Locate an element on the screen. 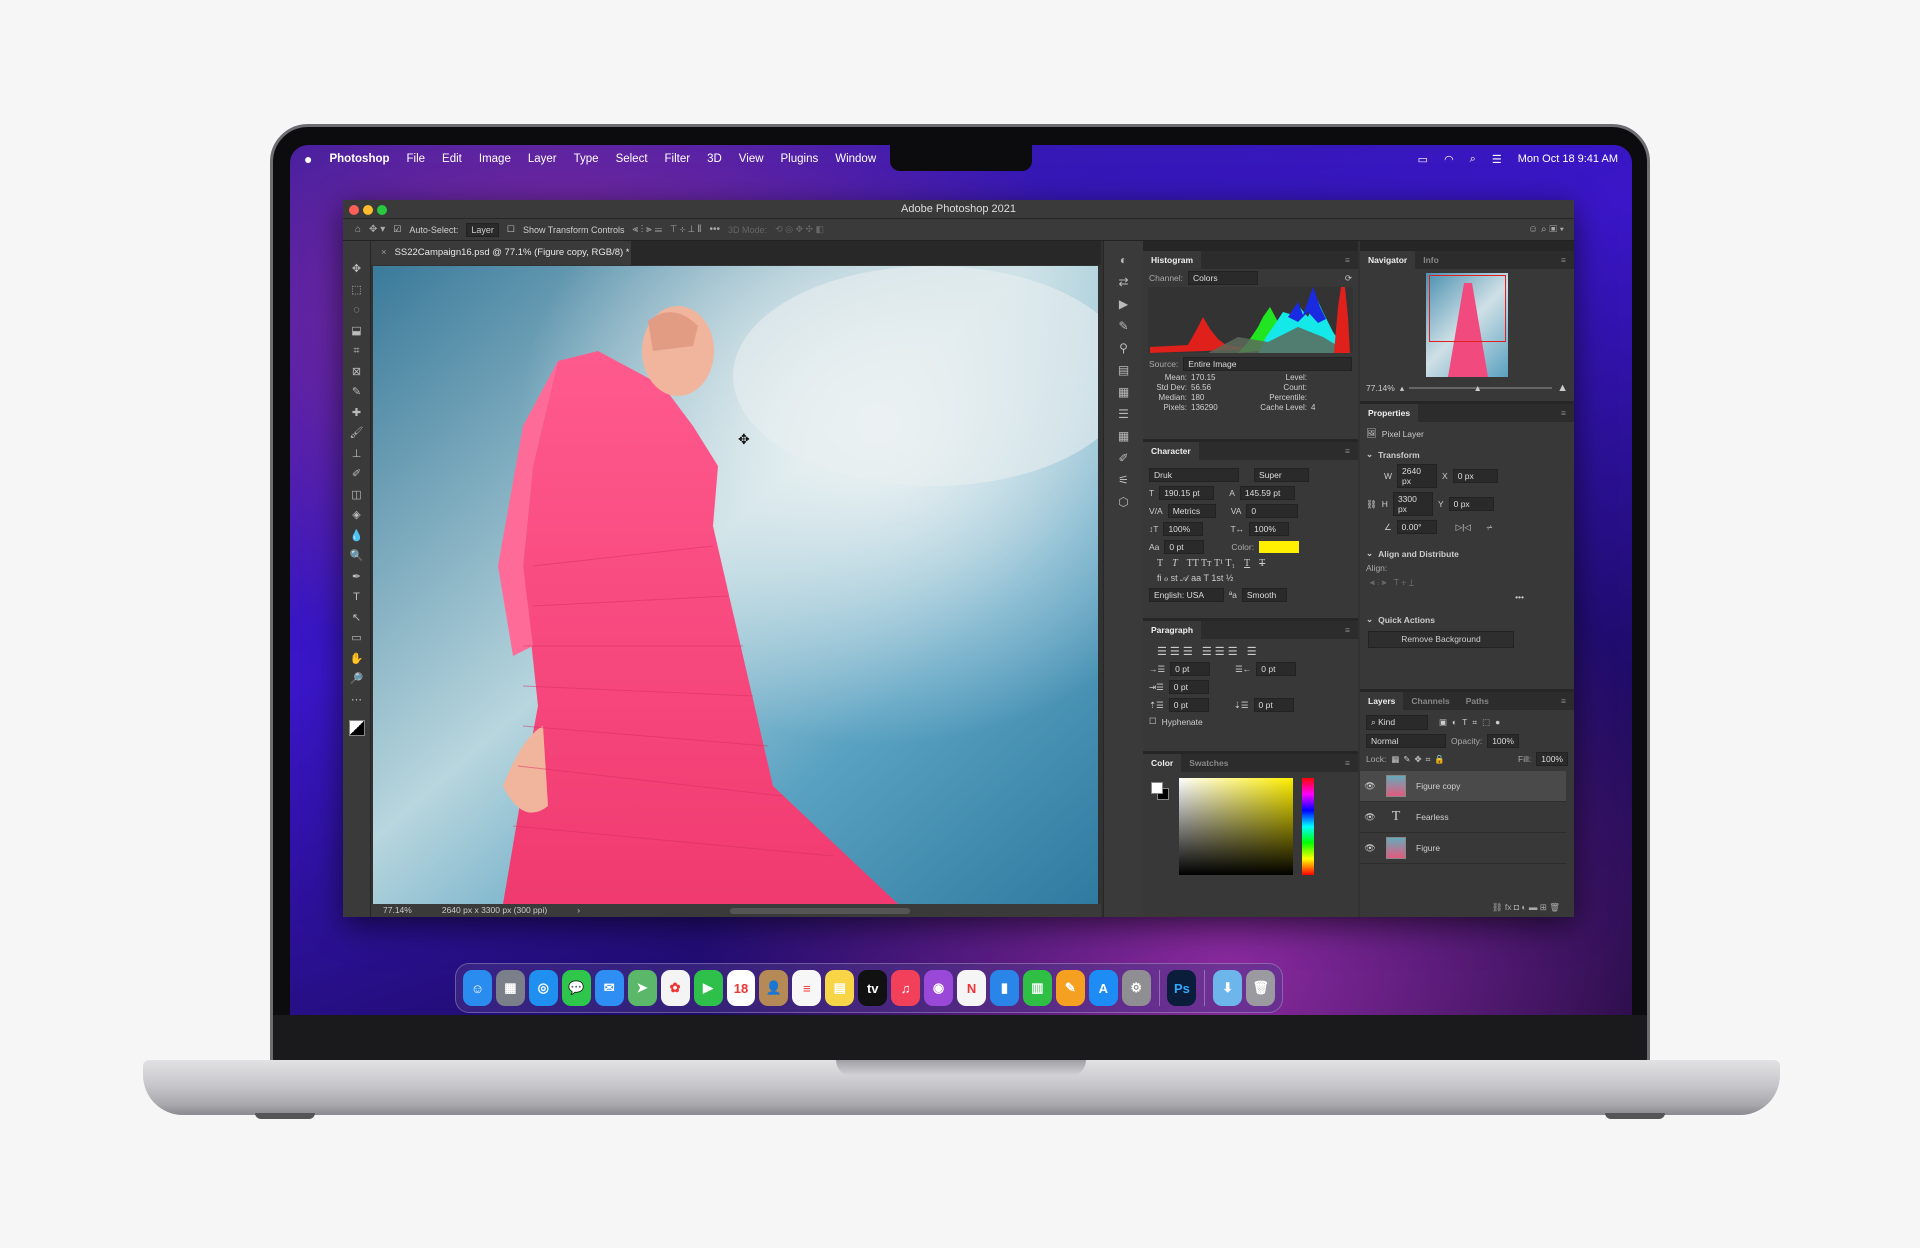 This screenshot has width=1920, height=1248. home-icon: ⌂ is located at coordinates (358, 229).